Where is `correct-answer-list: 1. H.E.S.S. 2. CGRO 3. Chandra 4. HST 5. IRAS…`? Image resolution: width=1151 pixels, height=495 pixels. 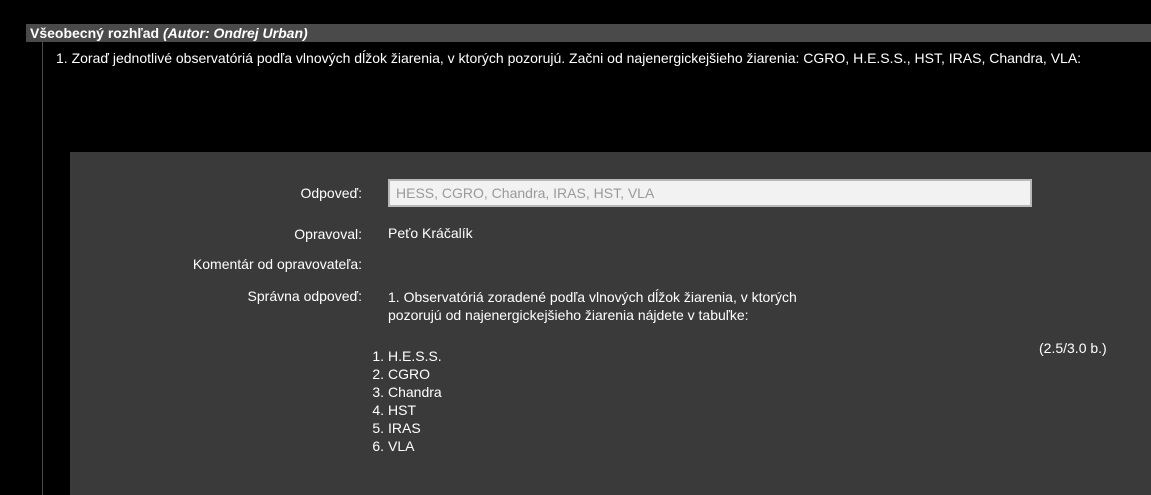 correct-answer-list: 1. H.E.S.S. 2. CGRO 3. Chandra 4. HST 5. IRAS… is located at coordinates (380, 401).